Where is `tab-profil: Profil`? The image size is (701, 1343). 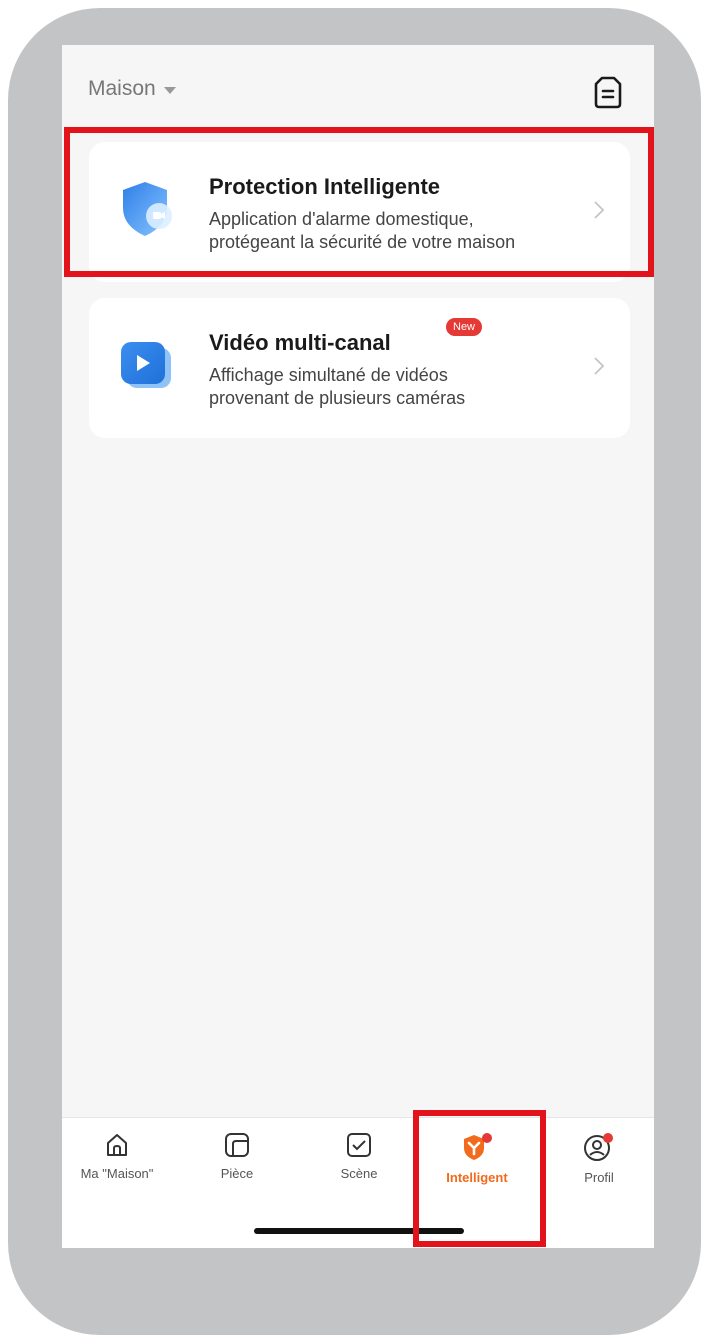
tab-profil: Profil is located at coordinates (599, 1172).